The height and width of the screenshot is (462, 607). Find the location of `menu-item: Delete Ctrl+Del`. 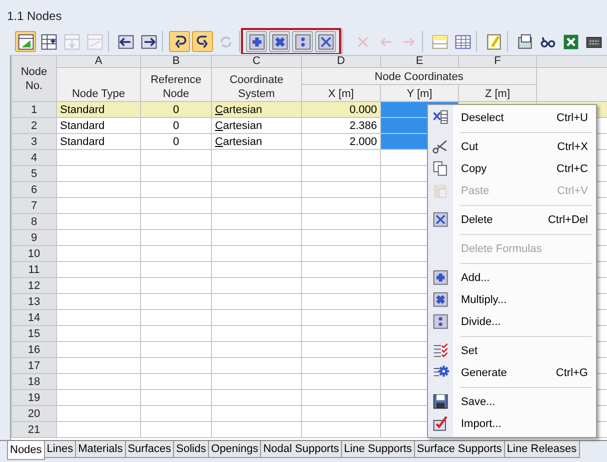

menu-item: Delete Ctrl+Del is located at coordinates (512, 220).